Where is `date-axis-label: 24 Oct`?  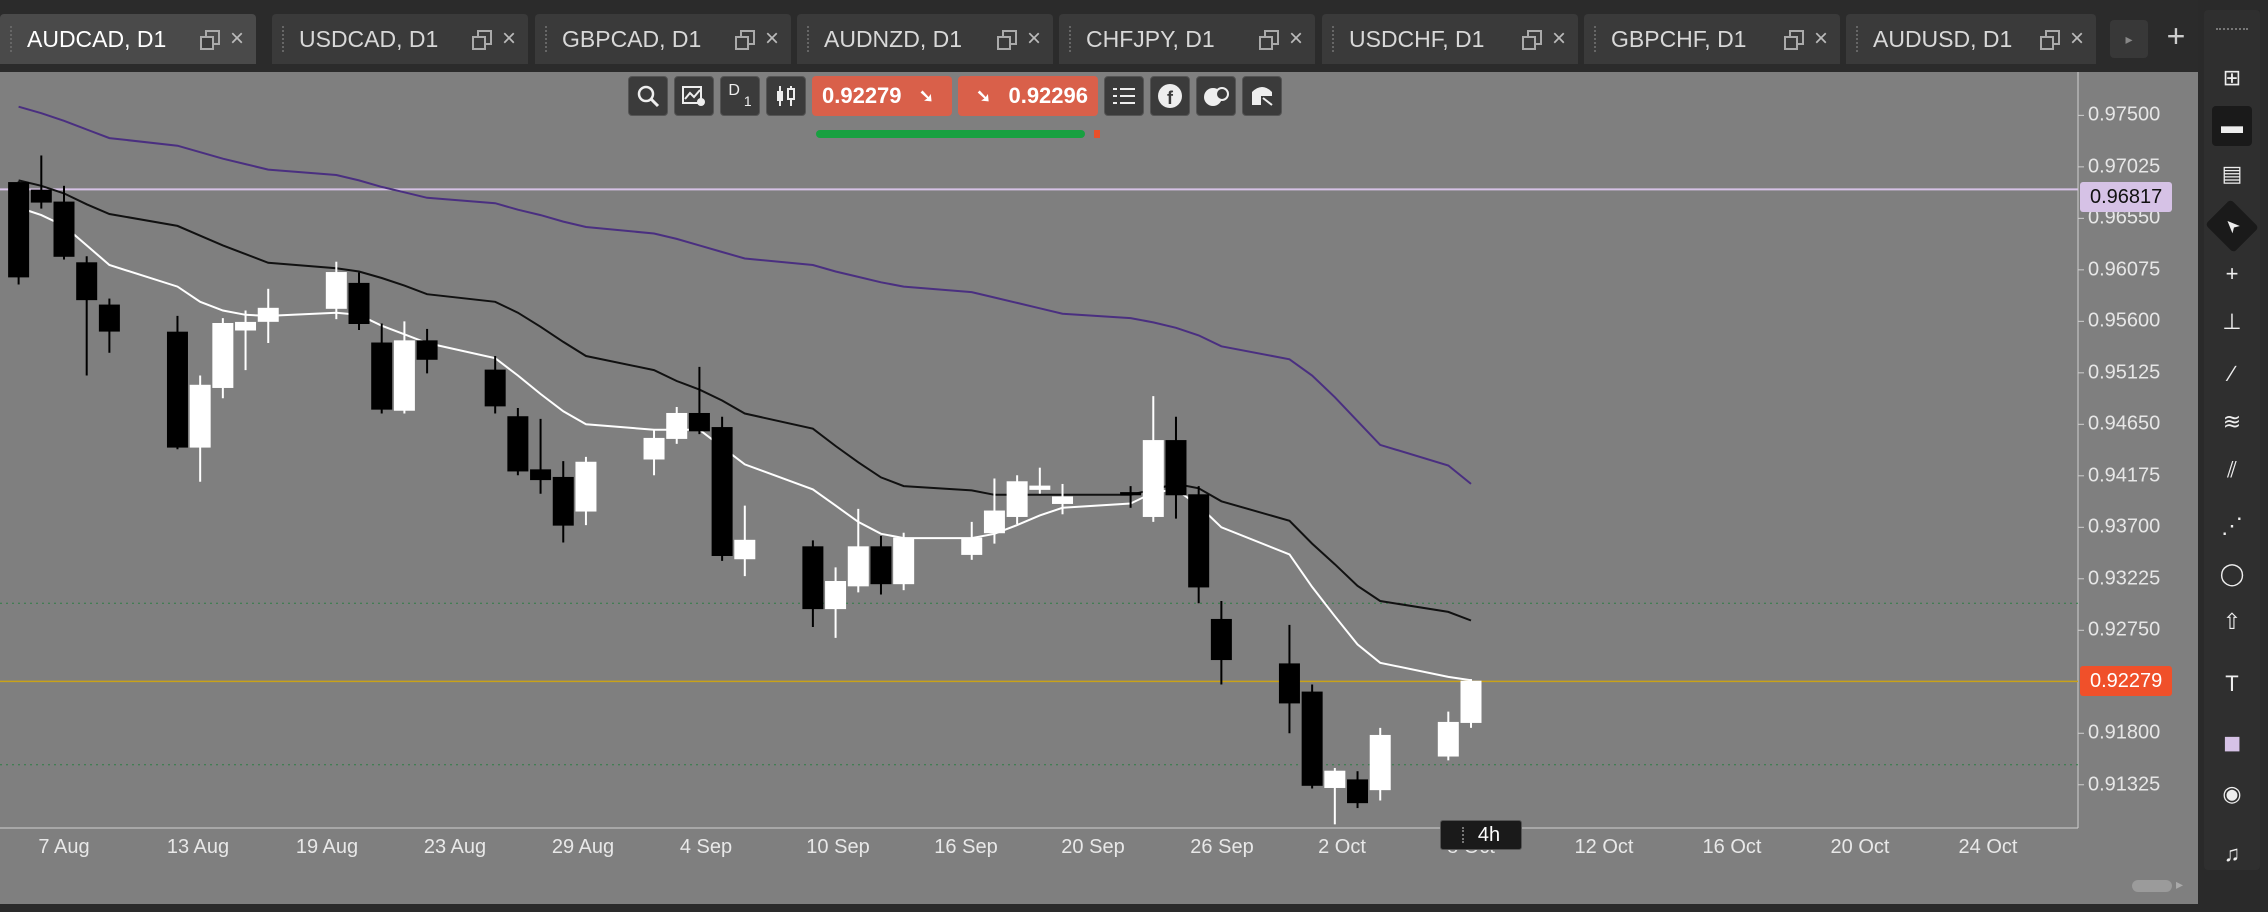
date-axis-label: 24 Oct is located at coordinates (1988, 847).